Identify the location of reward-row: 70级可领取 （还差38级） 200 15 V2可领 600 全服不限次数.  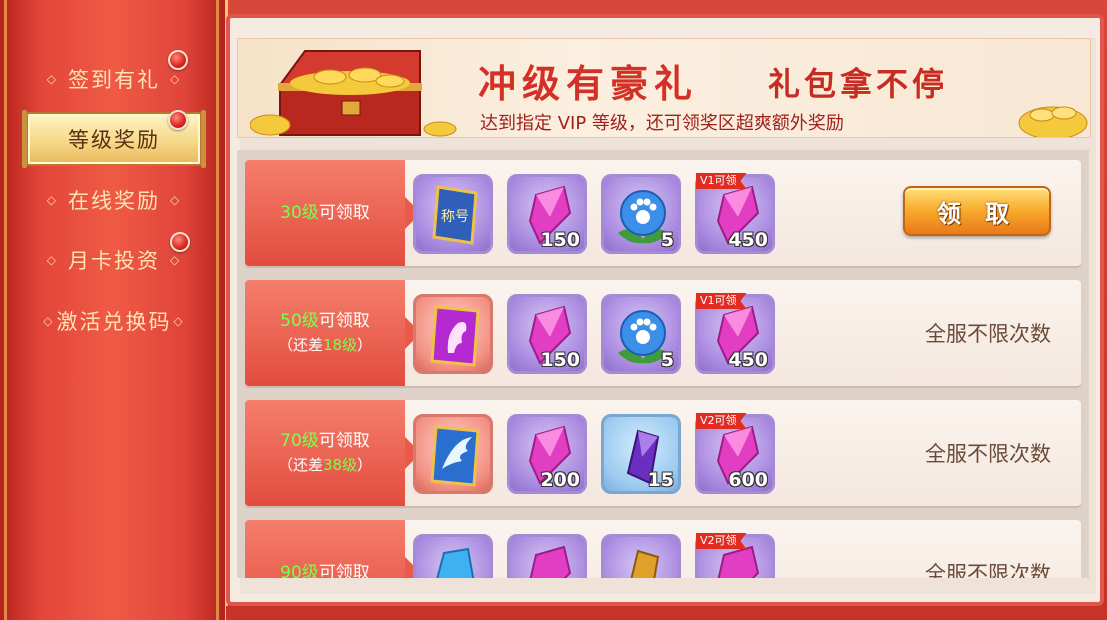
(663, 453).